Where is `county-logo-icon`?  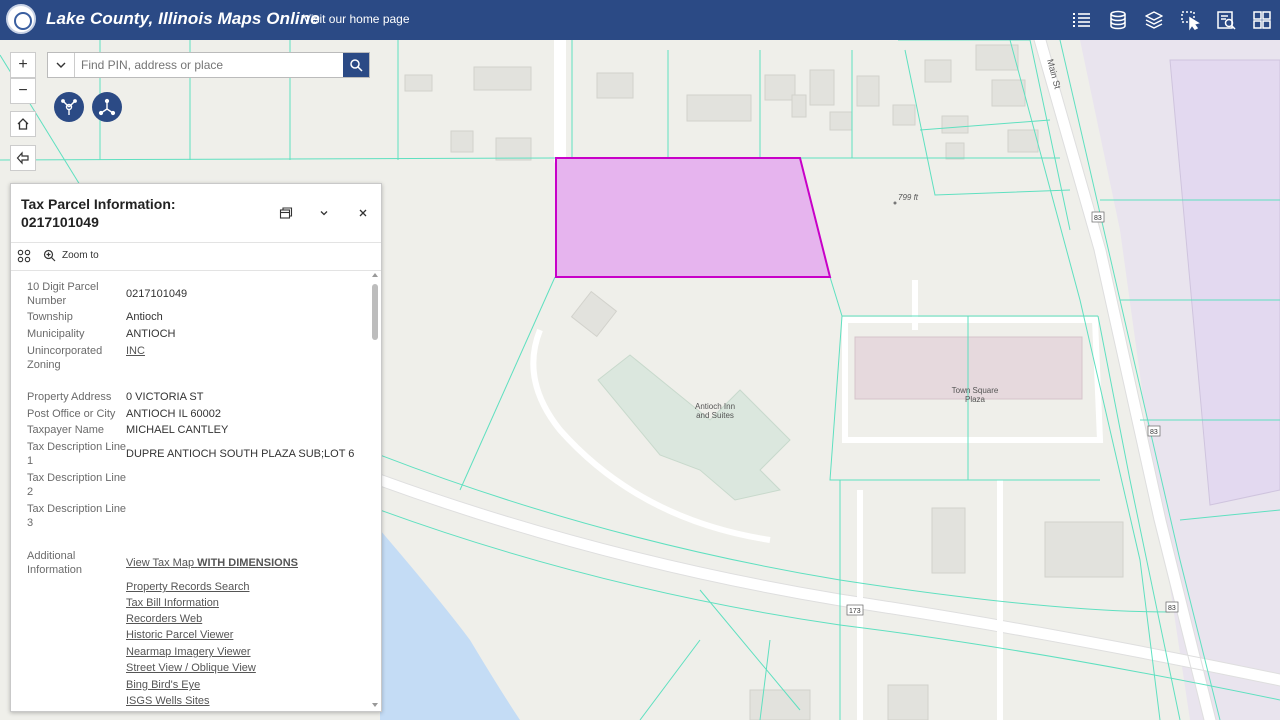
county-logo-icon is located at coordinates (21, 19).